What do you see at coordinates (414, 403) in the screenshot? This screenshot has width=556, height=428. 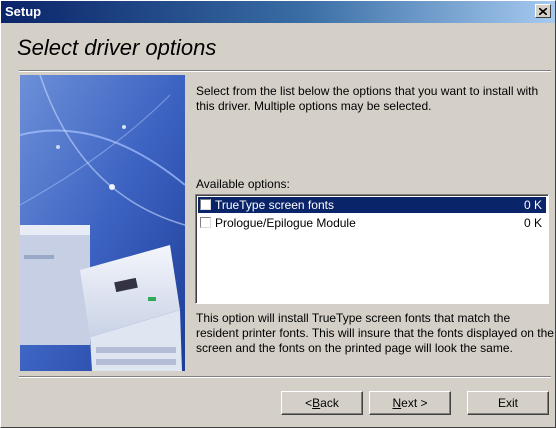 I see `next-rest: ext >` at bounding box center [414, 403].